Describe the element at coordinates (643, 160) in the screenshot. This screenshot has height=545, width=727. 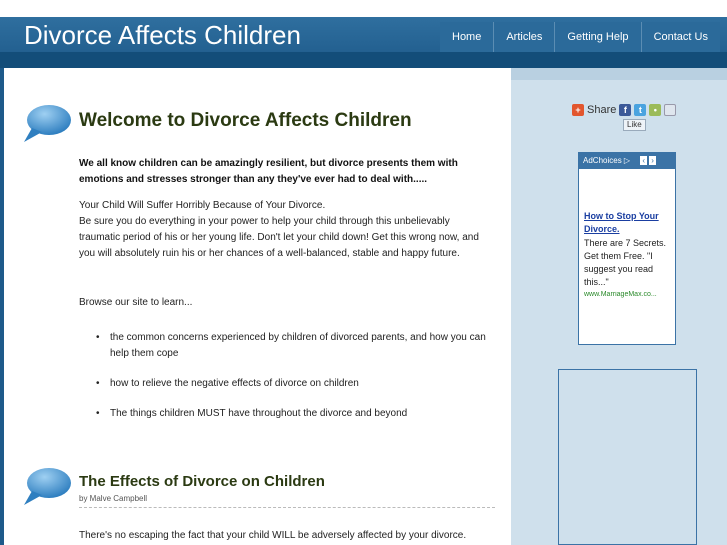
I see `chevron-left-icon: ‹` at that location.